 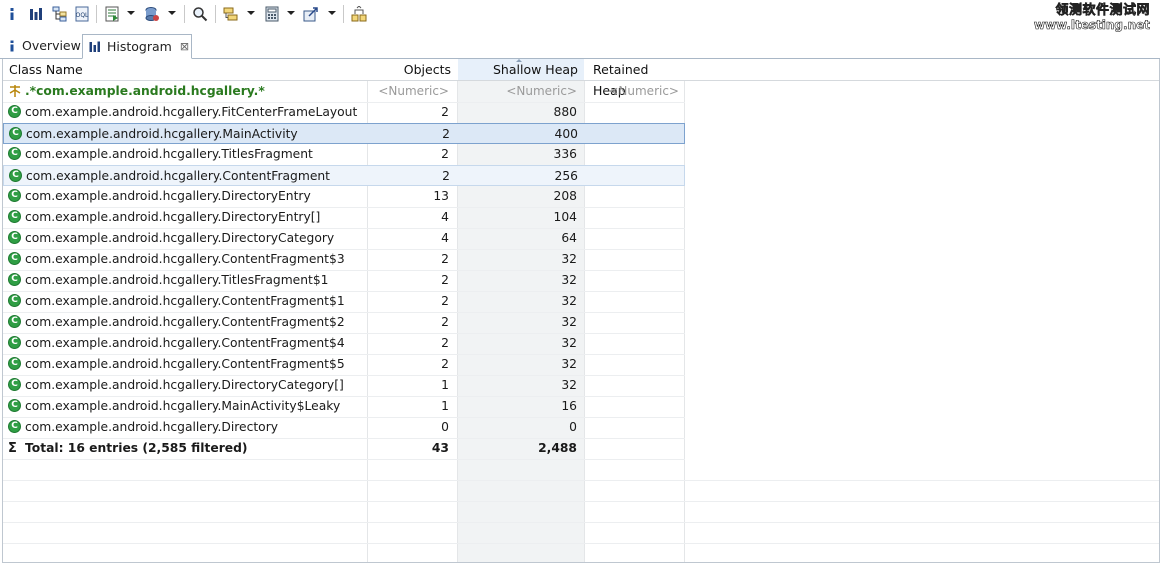 What do you see at coordinates (410, 69) in the screenshot?
I see `column-header-objects: Objects` at bounding box center [410, 69].